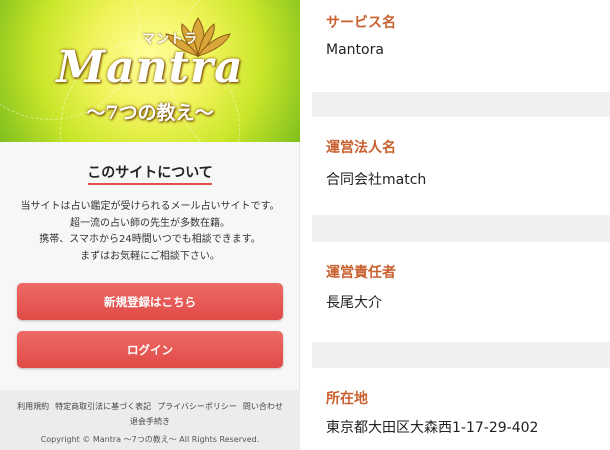  What do you see at coordinates (347, 399) in the screenshot?
I see `info-label: 所在地` at bounding box center [347, 399].